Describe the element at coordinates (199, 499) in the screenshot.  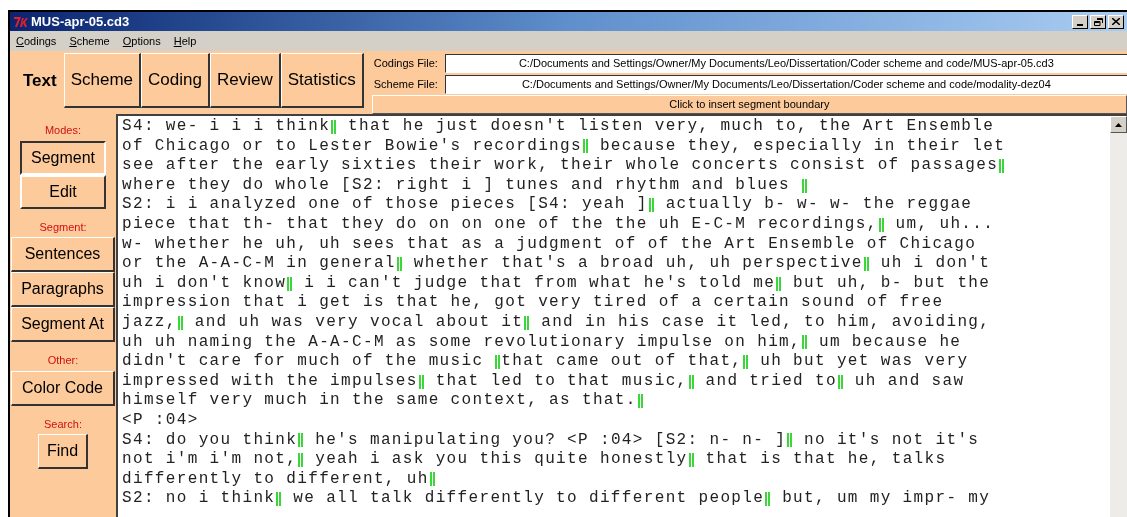
I see `transcript-text: S2: no i think` at that location.